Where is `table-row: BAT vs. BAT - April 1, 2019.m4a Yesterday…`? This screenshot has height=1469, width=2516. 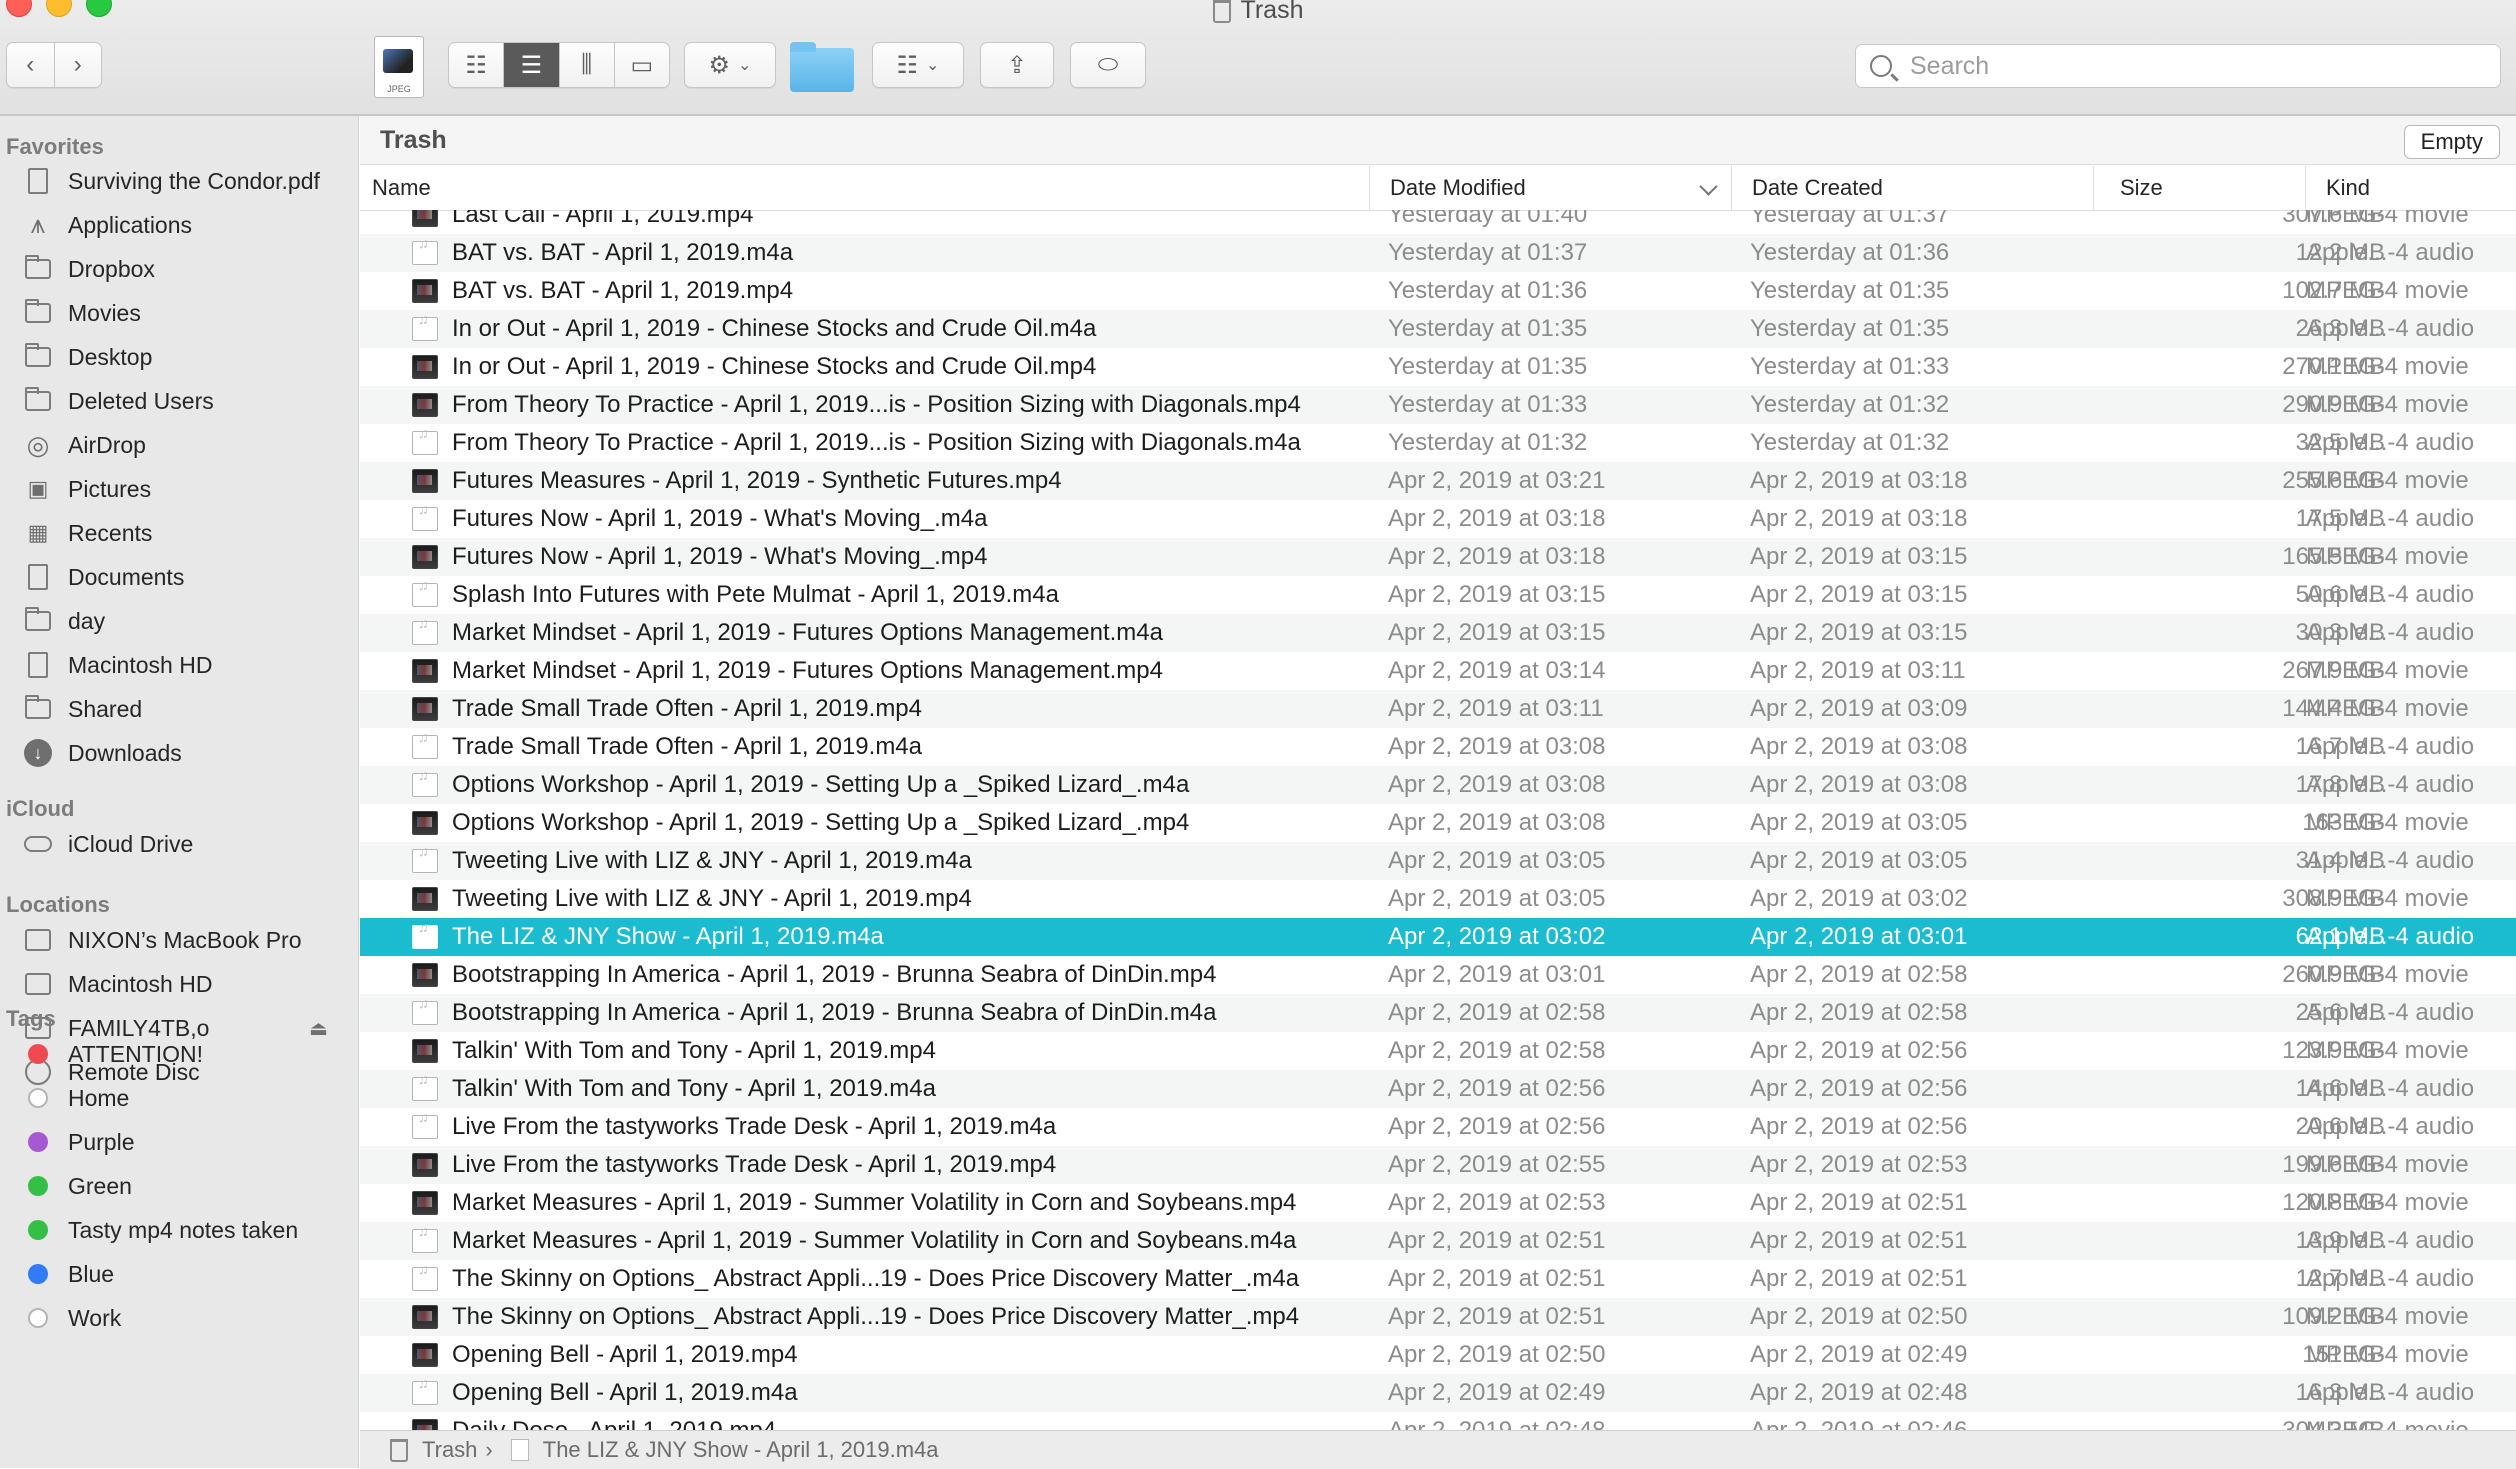 table-row: BAT vs. BAT - April 1, 2019.m4a Yesterday… is located at coordinates (1438, 253).